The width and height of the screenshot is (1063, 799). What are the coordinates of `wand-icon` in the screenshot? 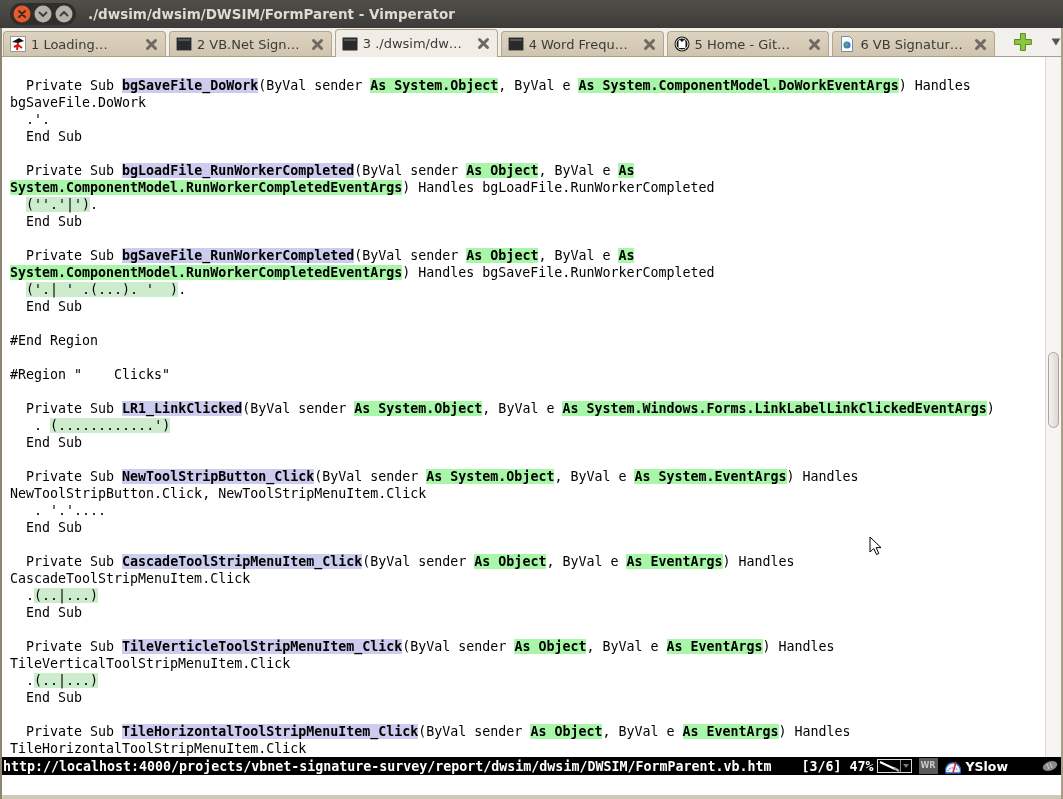 It's located at (889, 766).